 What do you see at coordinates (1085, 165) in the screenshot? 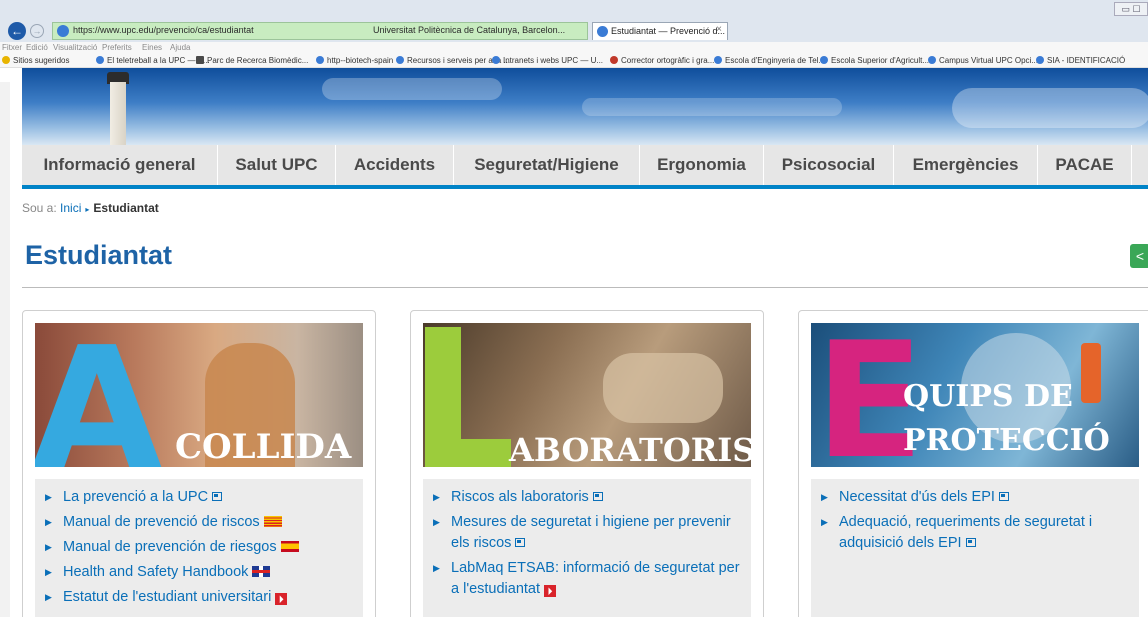
I see `nav-pacae: PACAE` at bounding box center [1085, 165].